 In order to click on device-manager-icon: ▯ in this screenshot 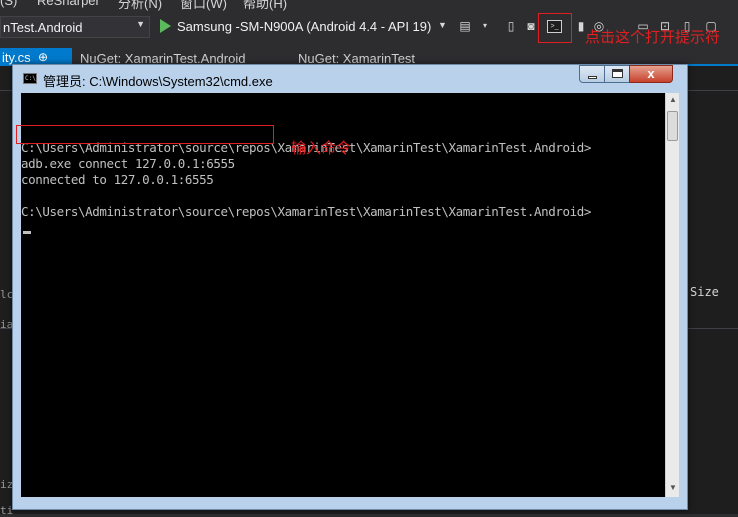, I will do `click(511, 26)`.